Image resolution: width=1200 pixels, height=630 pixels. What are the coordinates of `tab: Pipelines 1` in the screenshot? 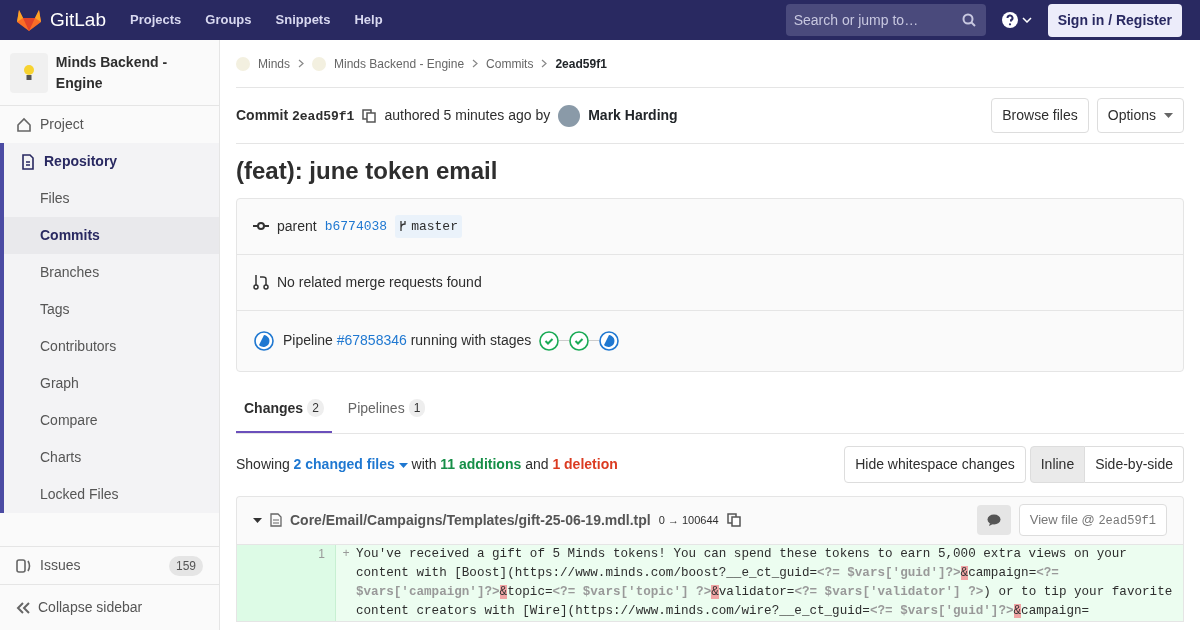 It's located at (386, 409).